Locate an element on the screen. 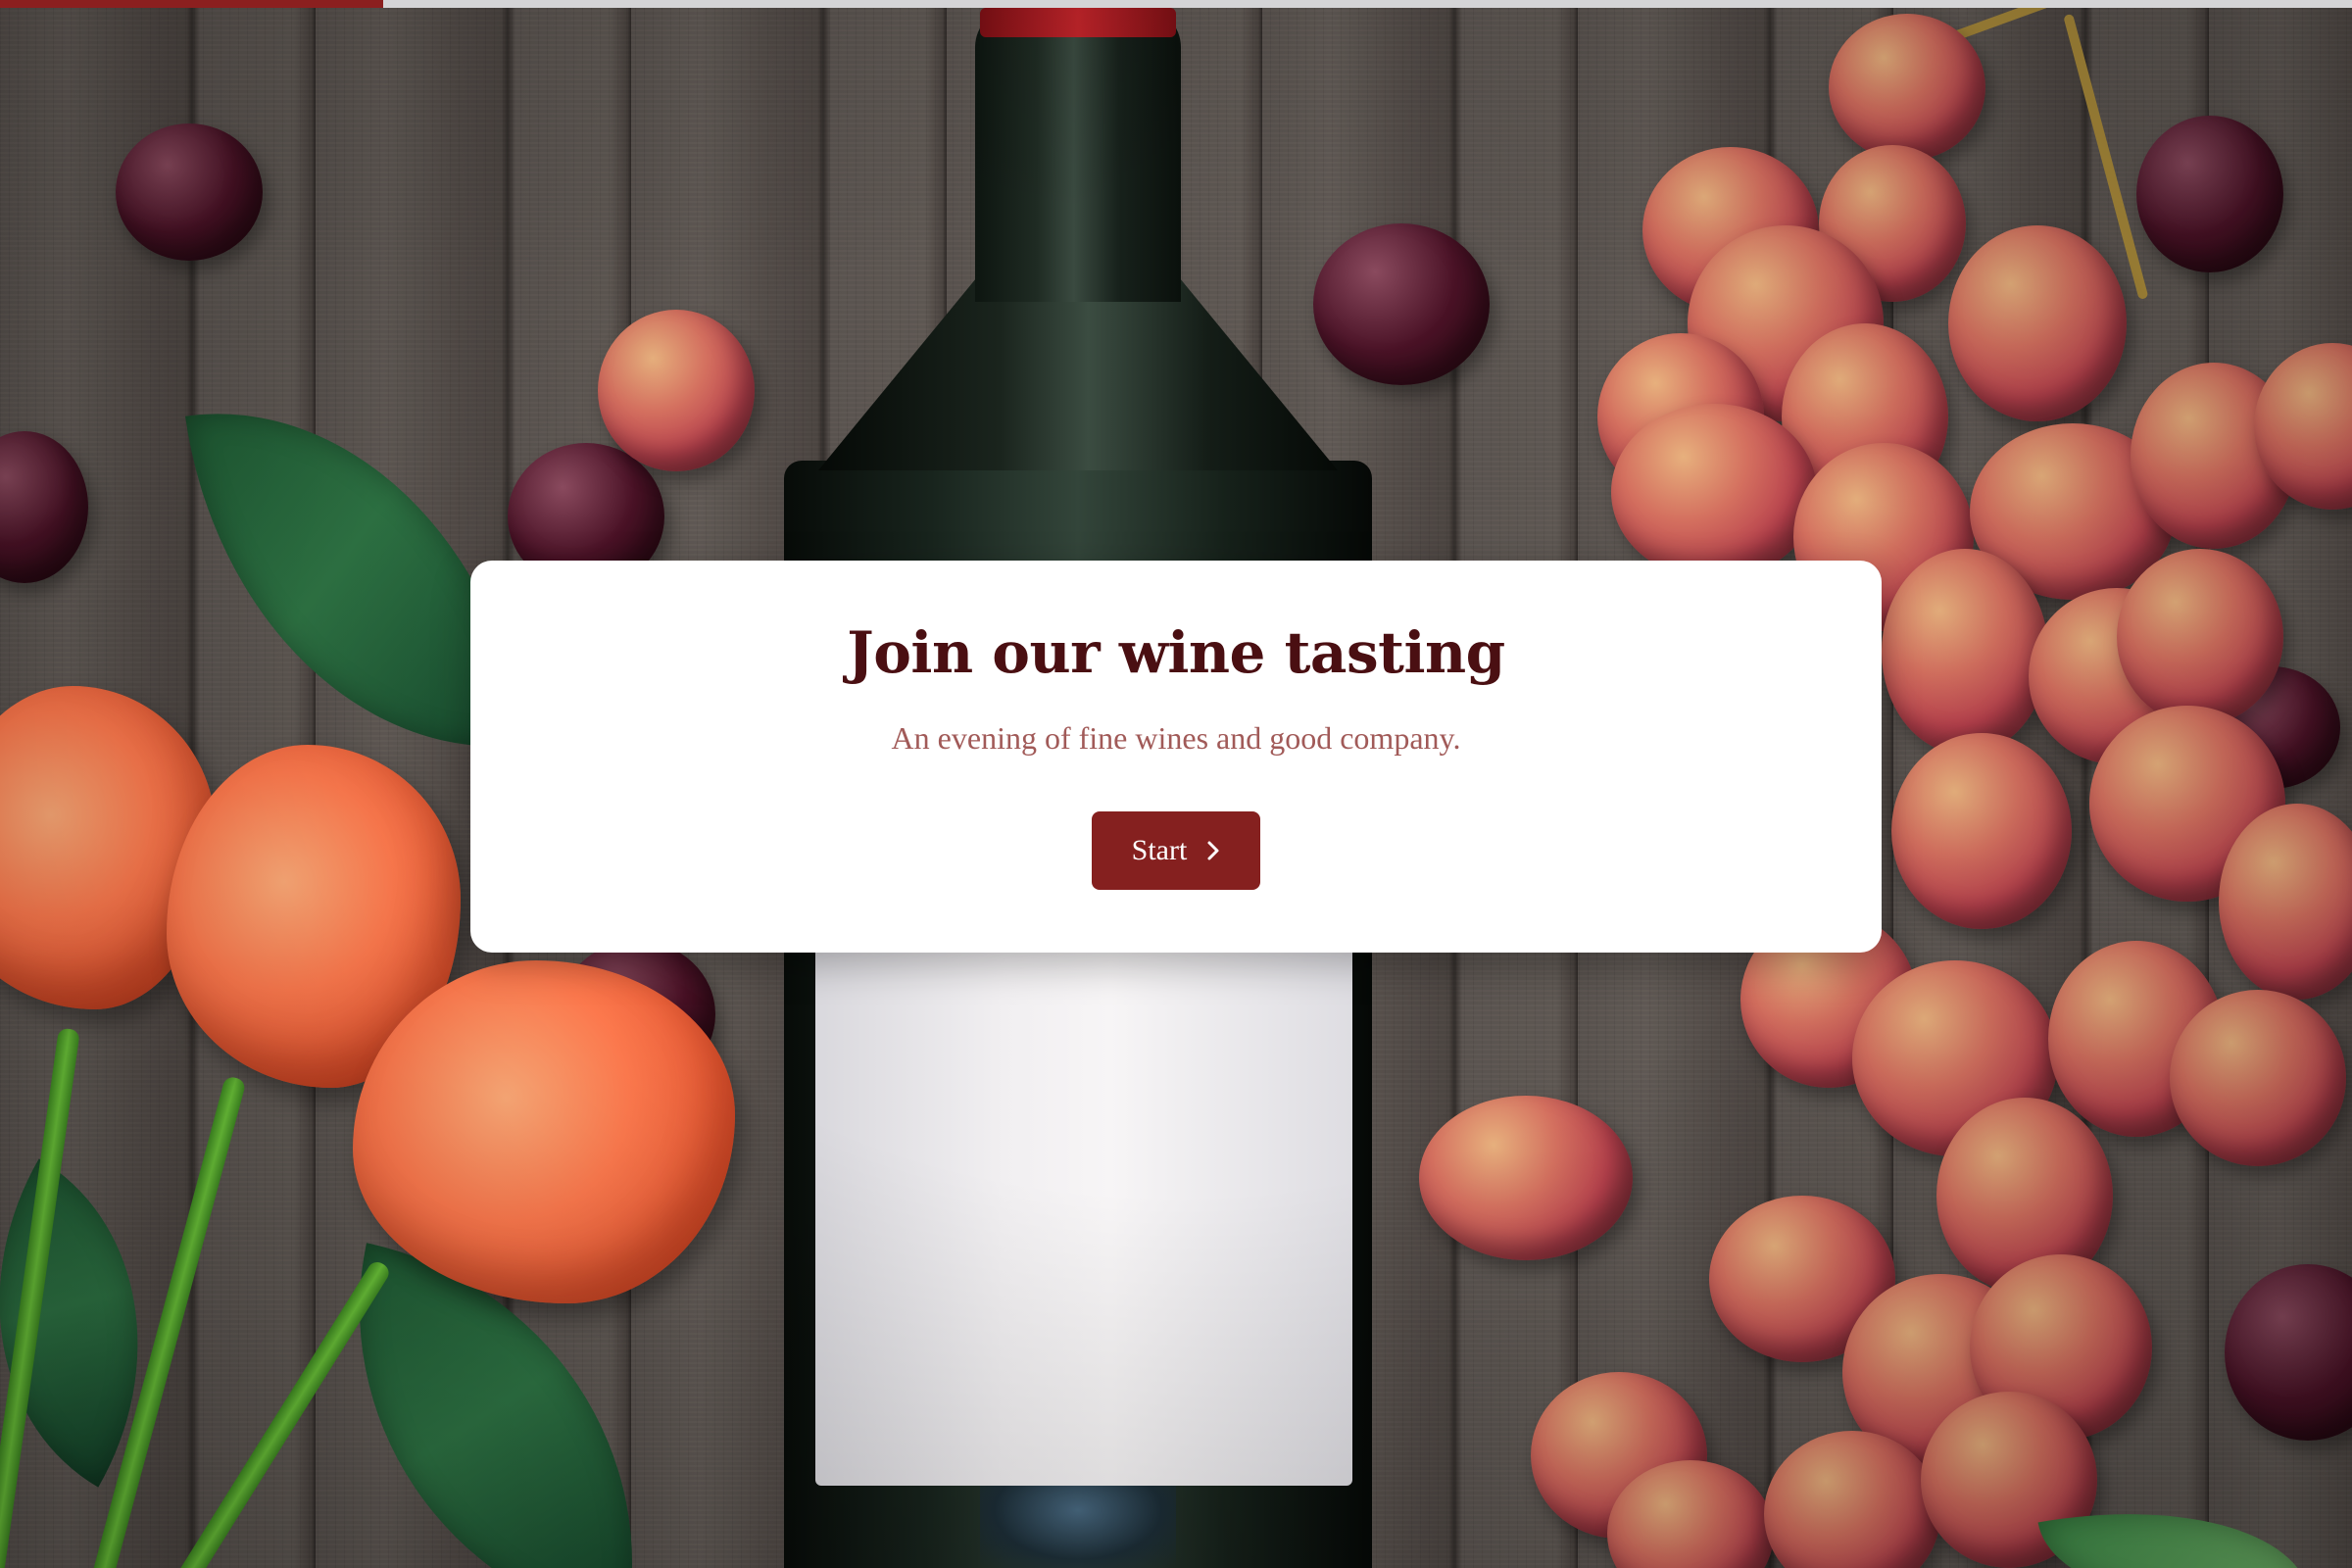 The height and width of the screenshot is (1568, 2352). dialog-title: Join our wine tasting is located at coordinates (1176, 652).